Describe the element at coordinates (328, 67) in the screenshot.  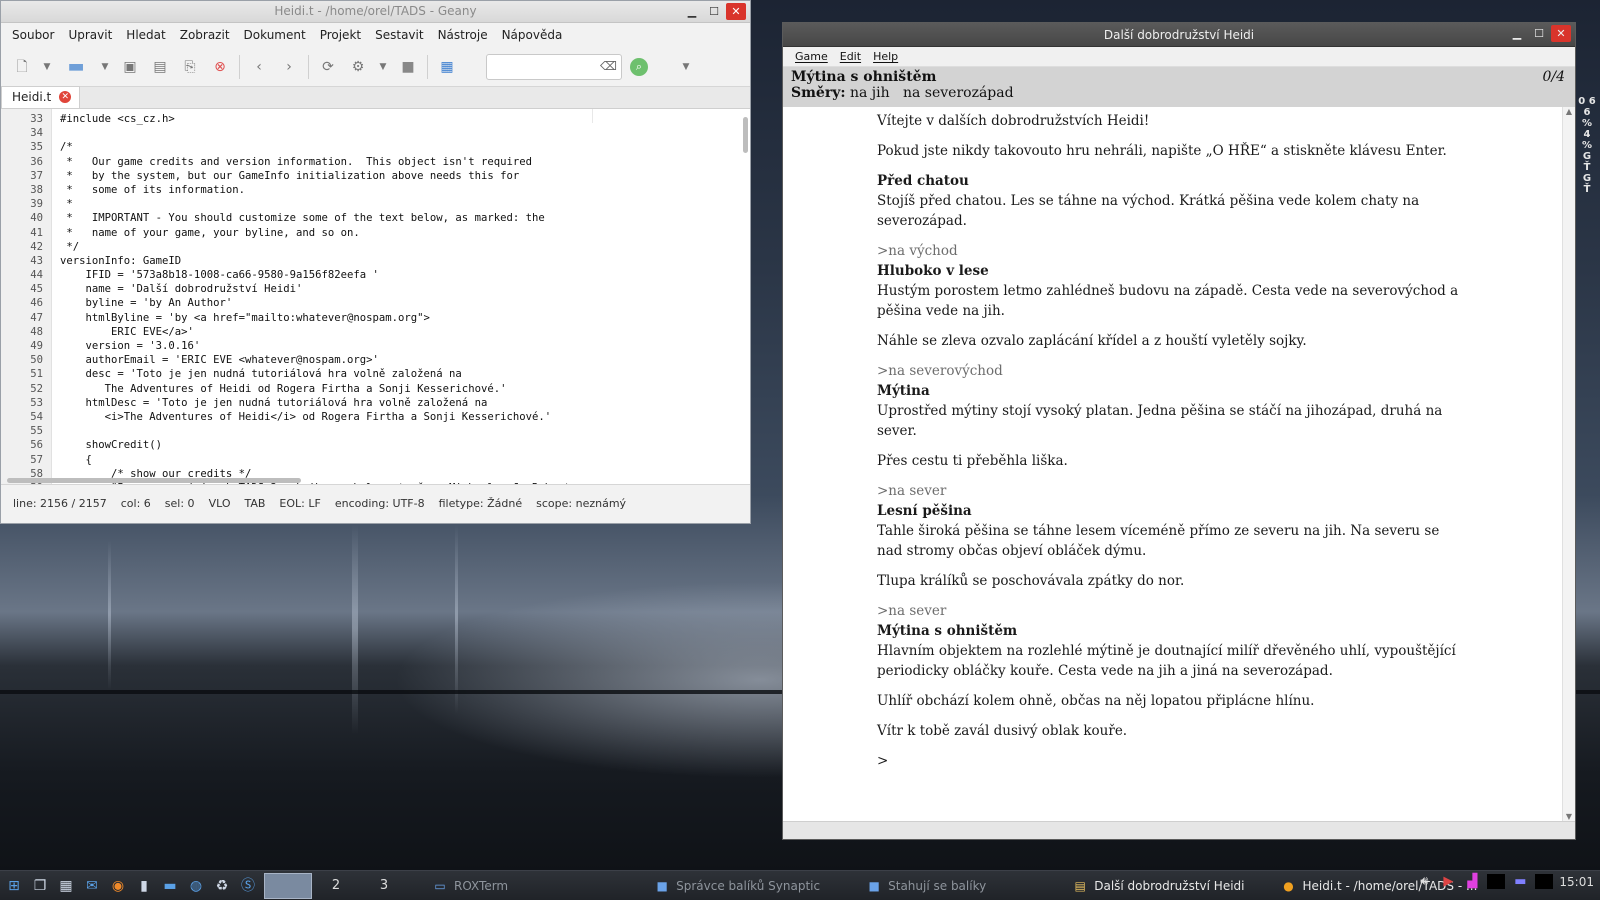
I see `compile-icon: ⟳` at that location.